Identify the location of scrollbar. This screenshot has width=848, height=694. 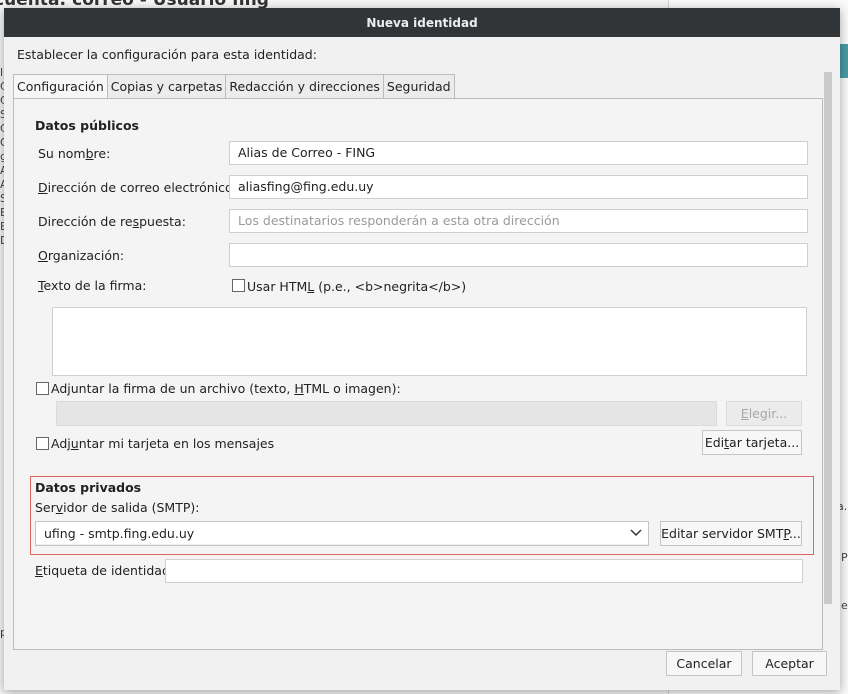
(828, 338).